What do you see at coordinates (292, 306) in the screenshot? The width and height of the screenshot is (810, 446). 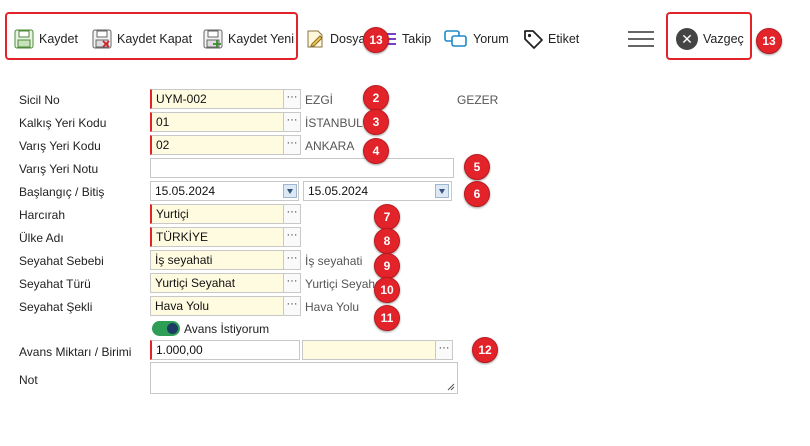 I see `sekil-lookup-button: ···` at bounding box center [292, 306].